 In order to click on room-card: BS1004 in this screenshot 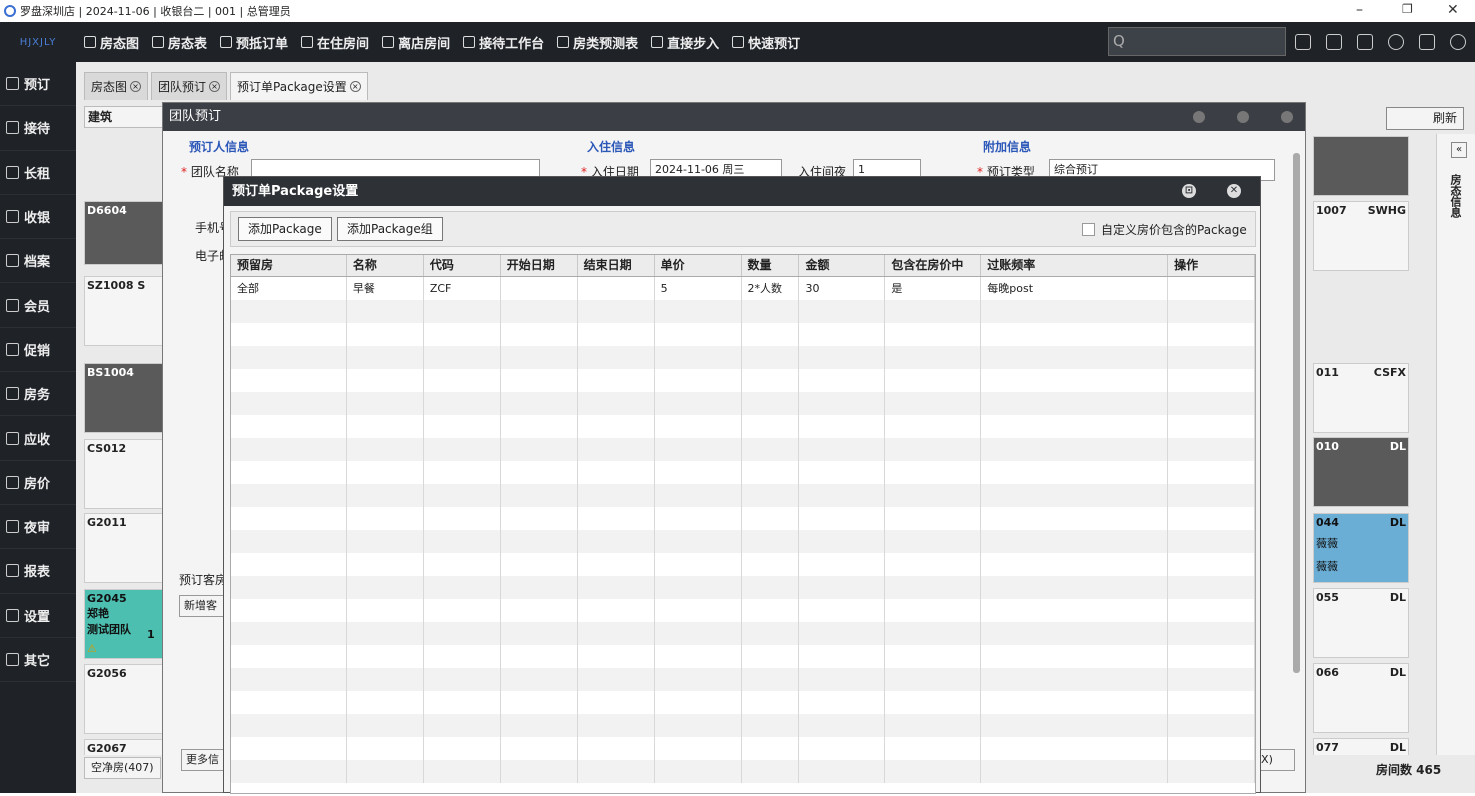, I will do `click(124, 398)`.